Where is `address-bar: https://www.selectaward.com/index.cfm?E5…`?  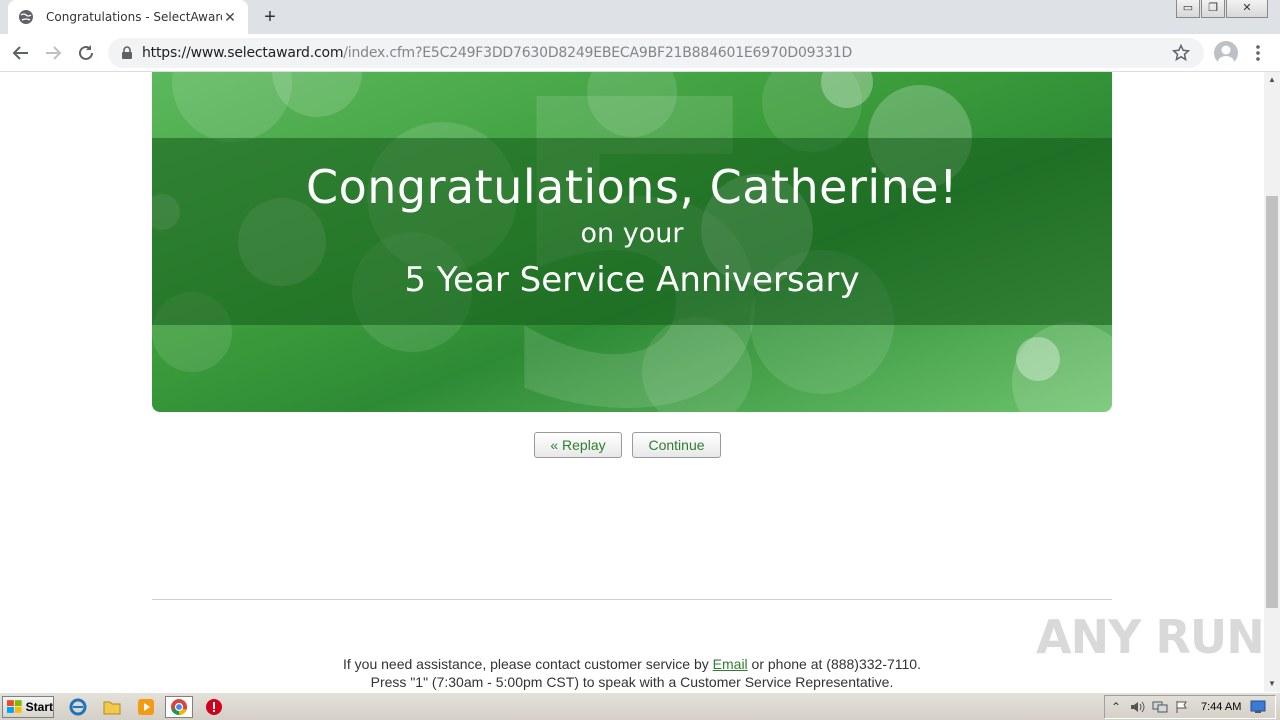 address-bar: https://www.selectaward.com/index.cfm?E5… is located at coordinates (656, 53).